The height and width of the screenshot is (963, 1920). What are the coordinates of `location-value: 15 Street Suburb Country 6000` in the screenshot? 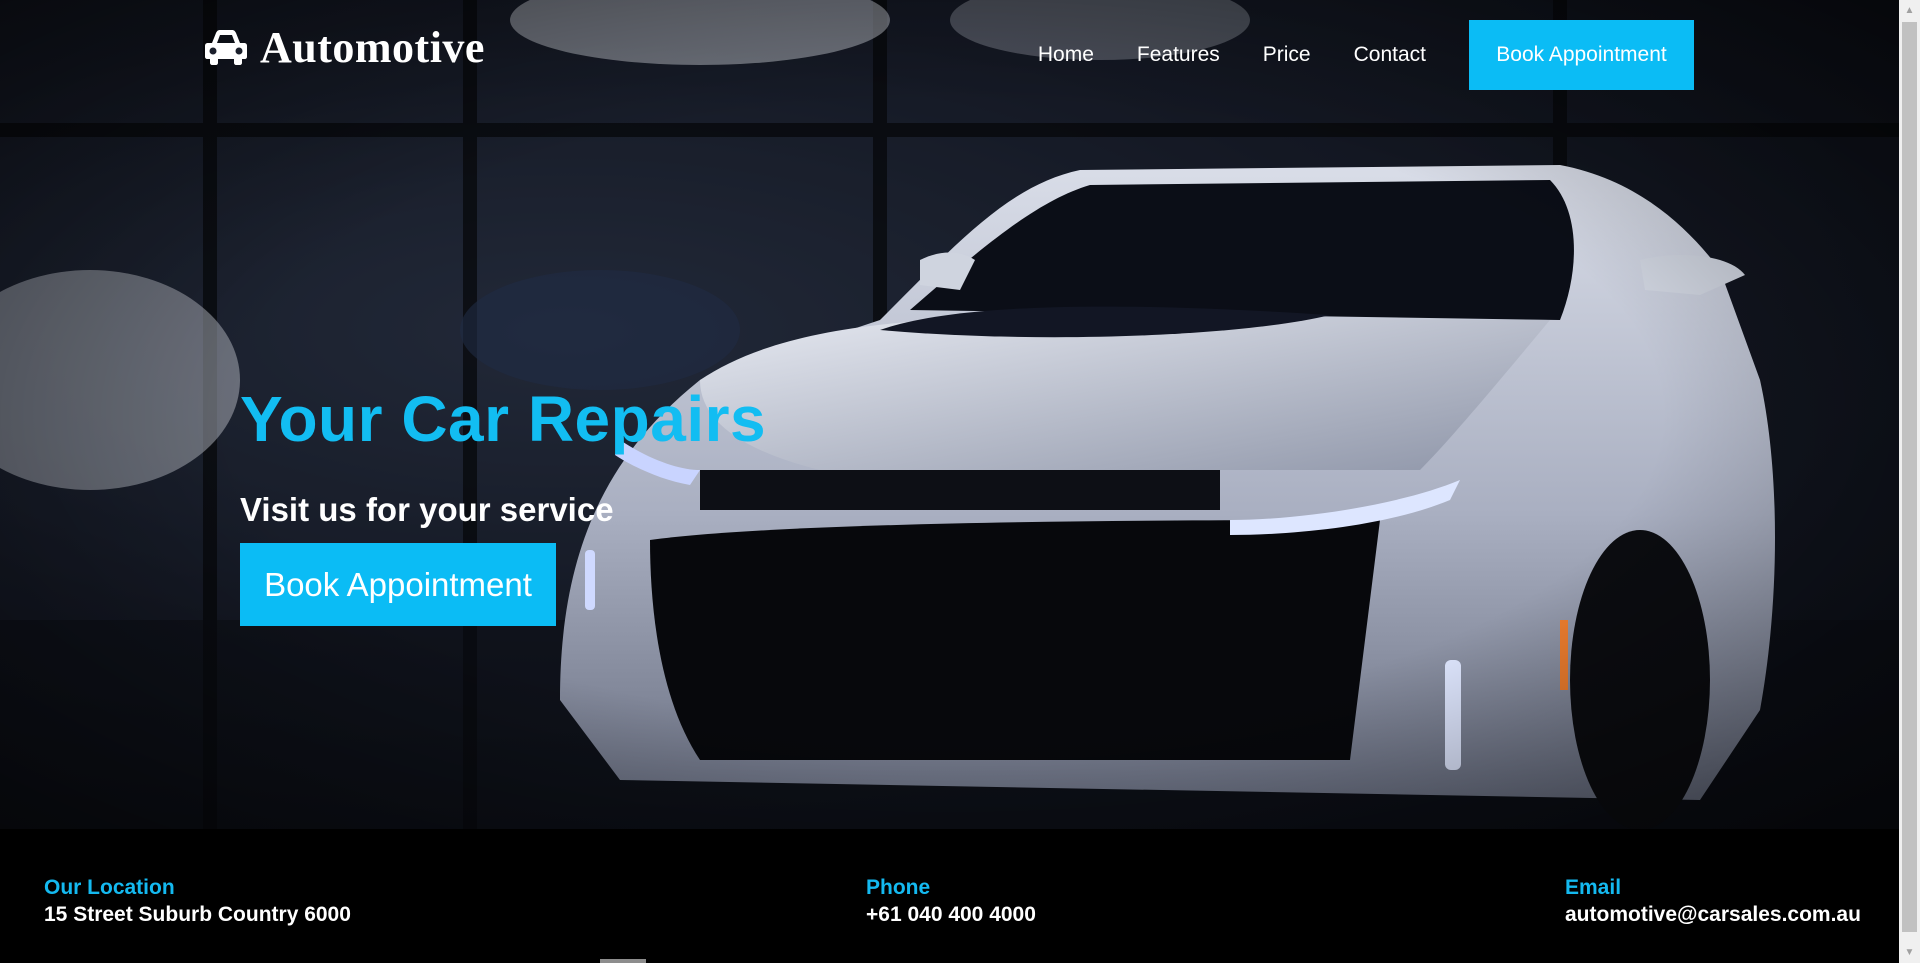 It's located at (197, 914).